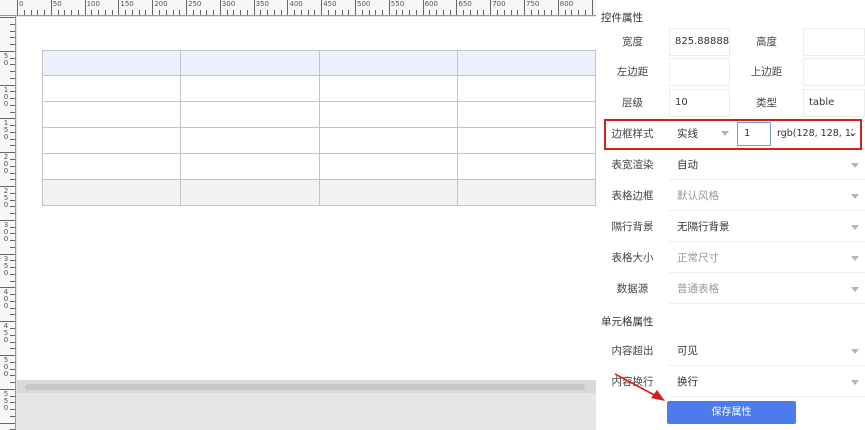 Image resolution: width=865 pixels, height=430 pixels. I want to click on ruler-label: 100, so click(6, 96).